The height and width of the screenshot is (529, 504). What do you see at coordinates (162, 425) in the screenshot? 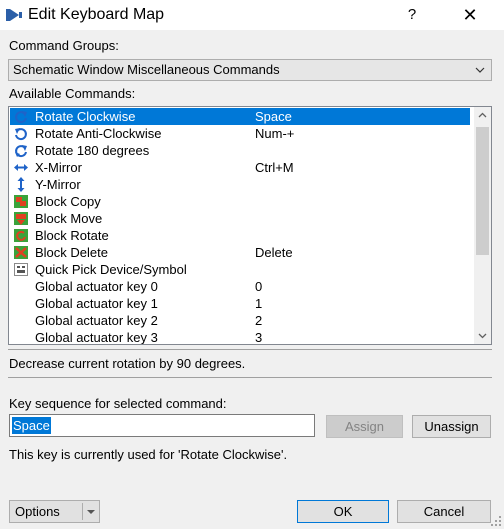
I see `key-sequence-input: Space` at bounding box center [162, 425].